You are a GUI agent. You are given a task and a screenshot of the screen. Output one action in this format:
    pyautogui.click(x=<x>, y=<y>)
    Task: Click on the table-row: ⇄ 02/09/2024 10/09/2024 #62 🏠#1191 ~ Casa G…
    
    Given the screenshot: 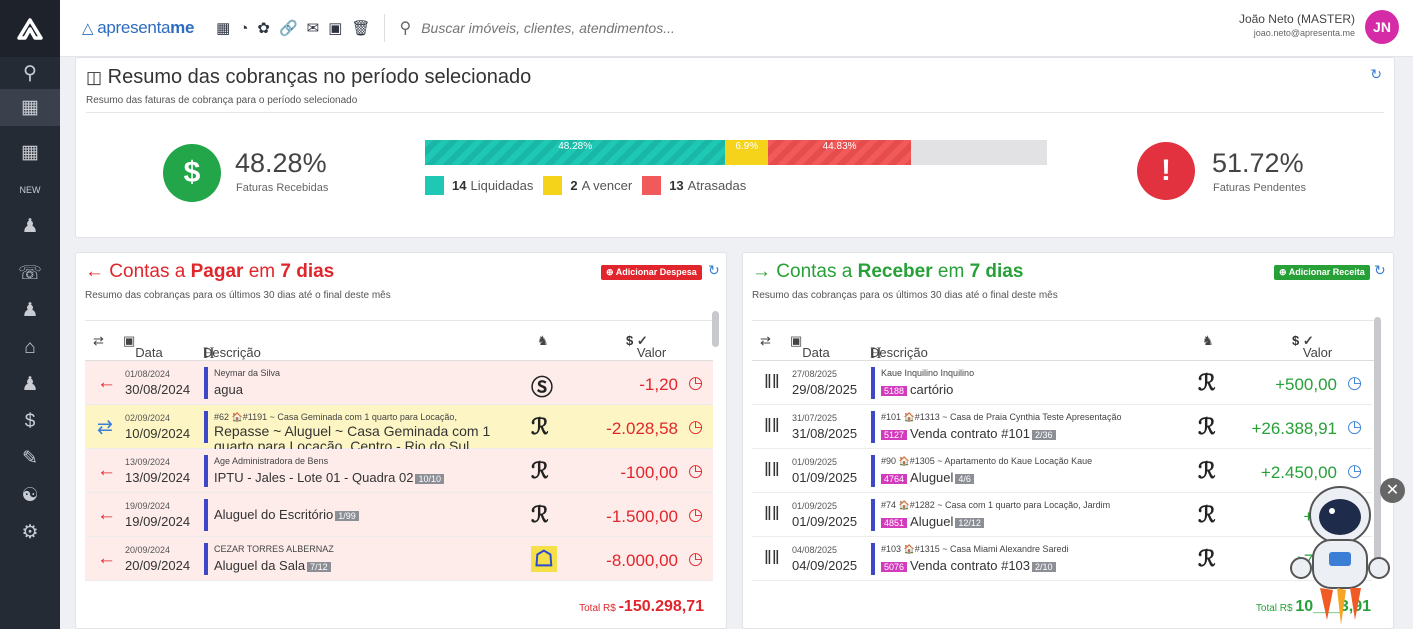 What is the action you would take?
    pyautogui.click(x=399, y=429)
    